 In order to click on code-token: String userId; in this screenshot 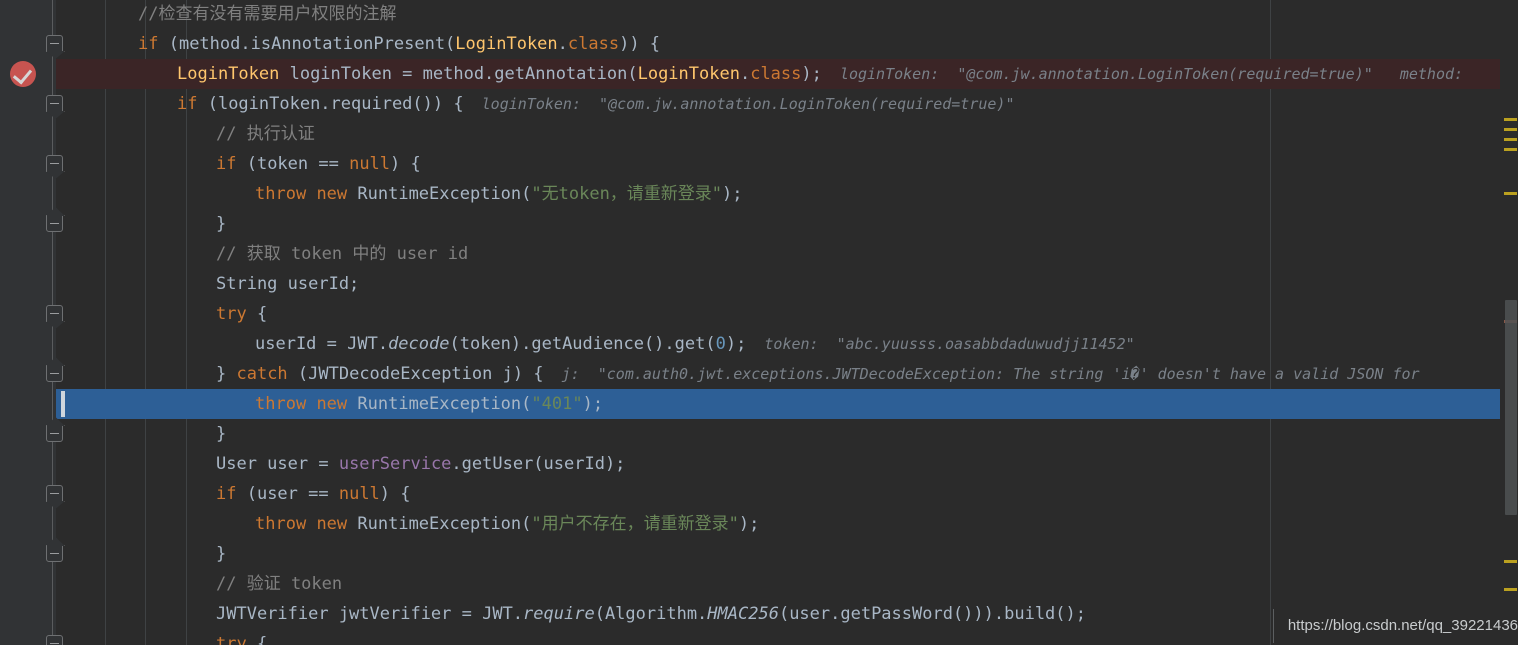, I will do `click(288, 284)`.